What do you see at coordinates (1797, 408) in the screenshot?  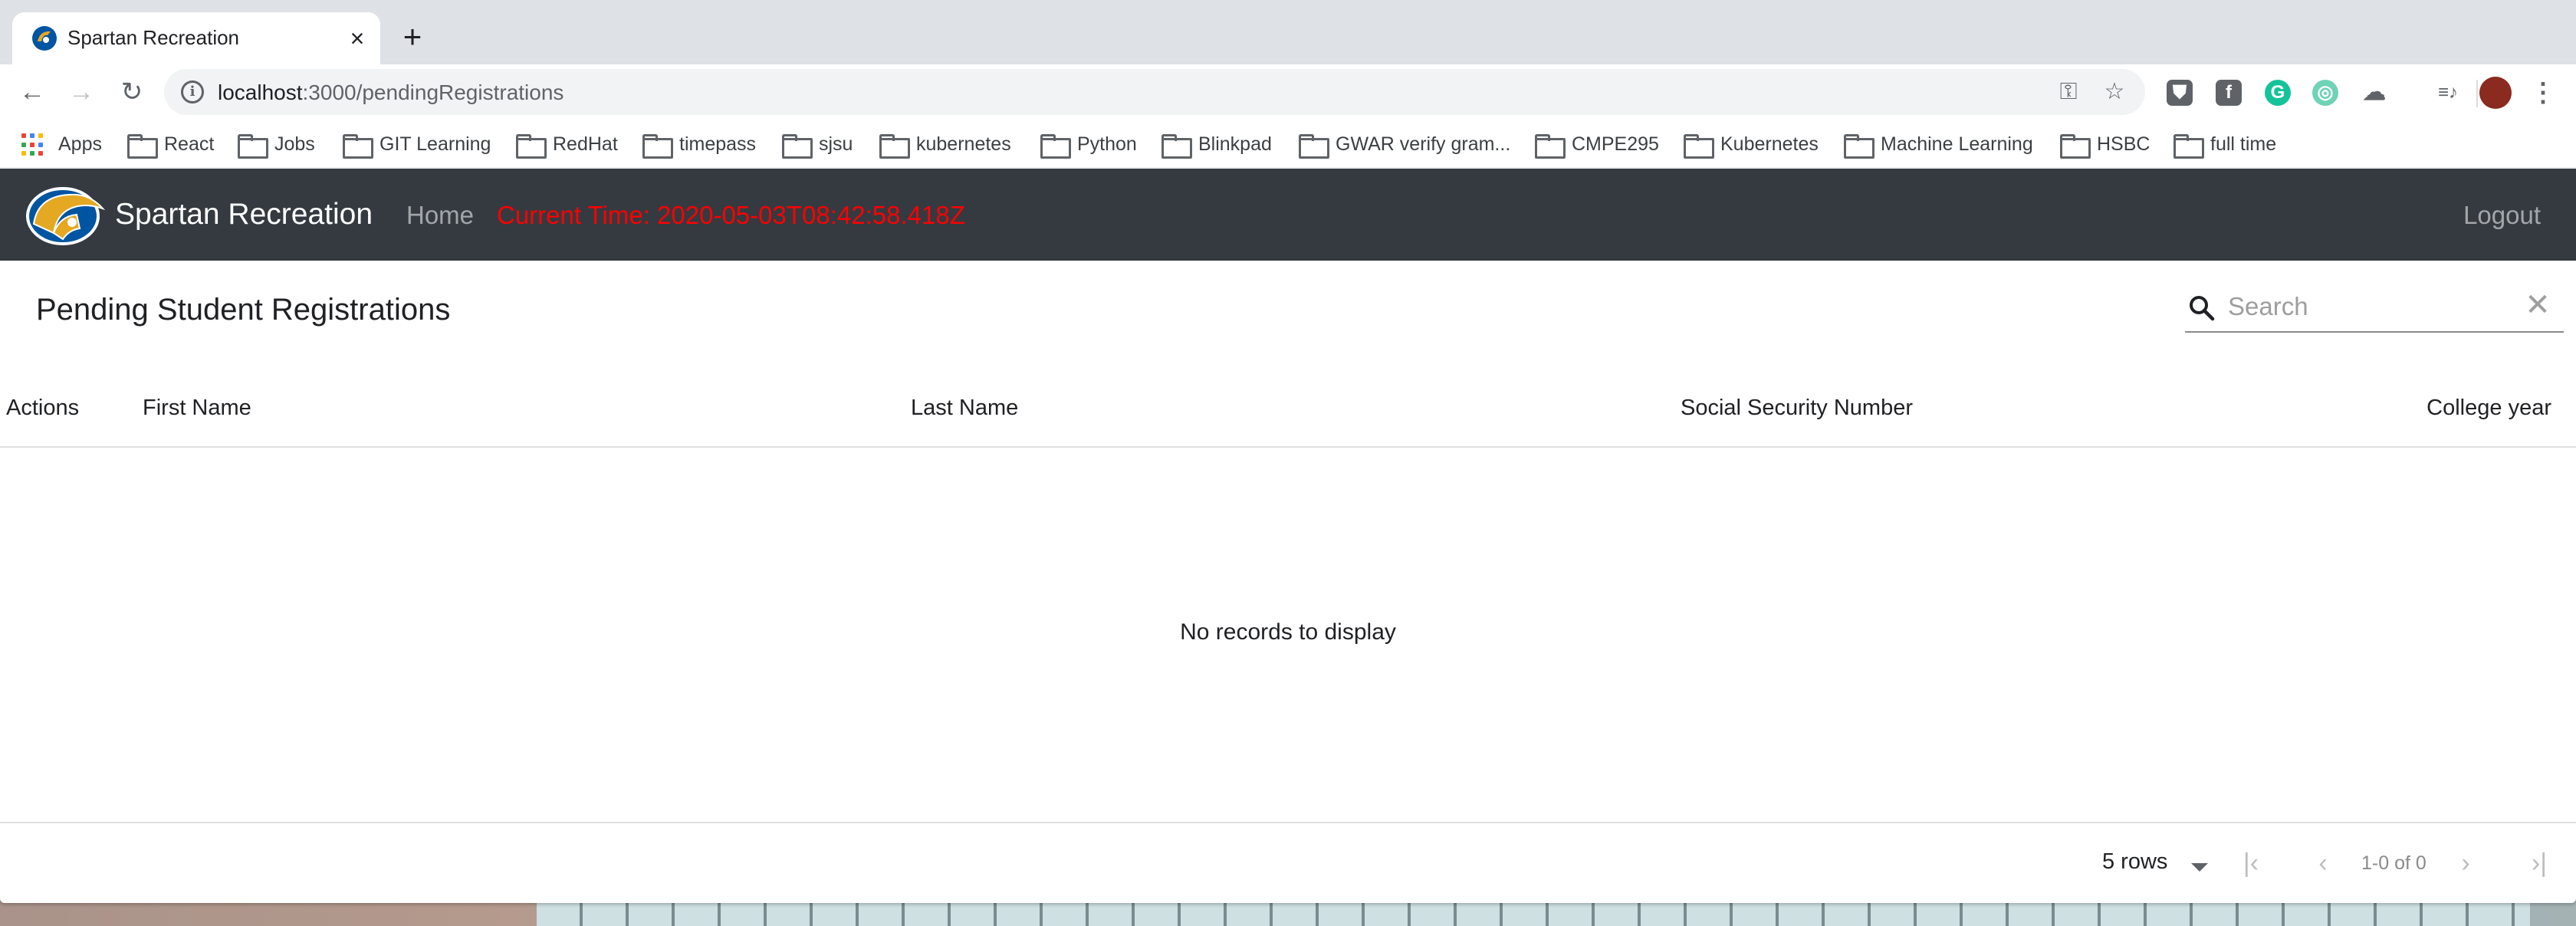 I see `column-header-ssn: Social Security Number` at bounding box center [1797, 408].